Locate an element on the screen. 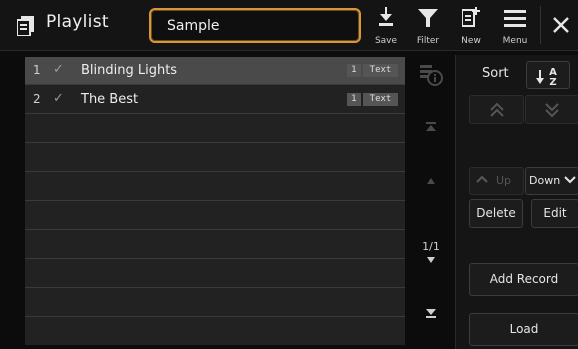 The width and height of the screenshot is (578, 349). save-label: Save is located at coordinates (386, 41).